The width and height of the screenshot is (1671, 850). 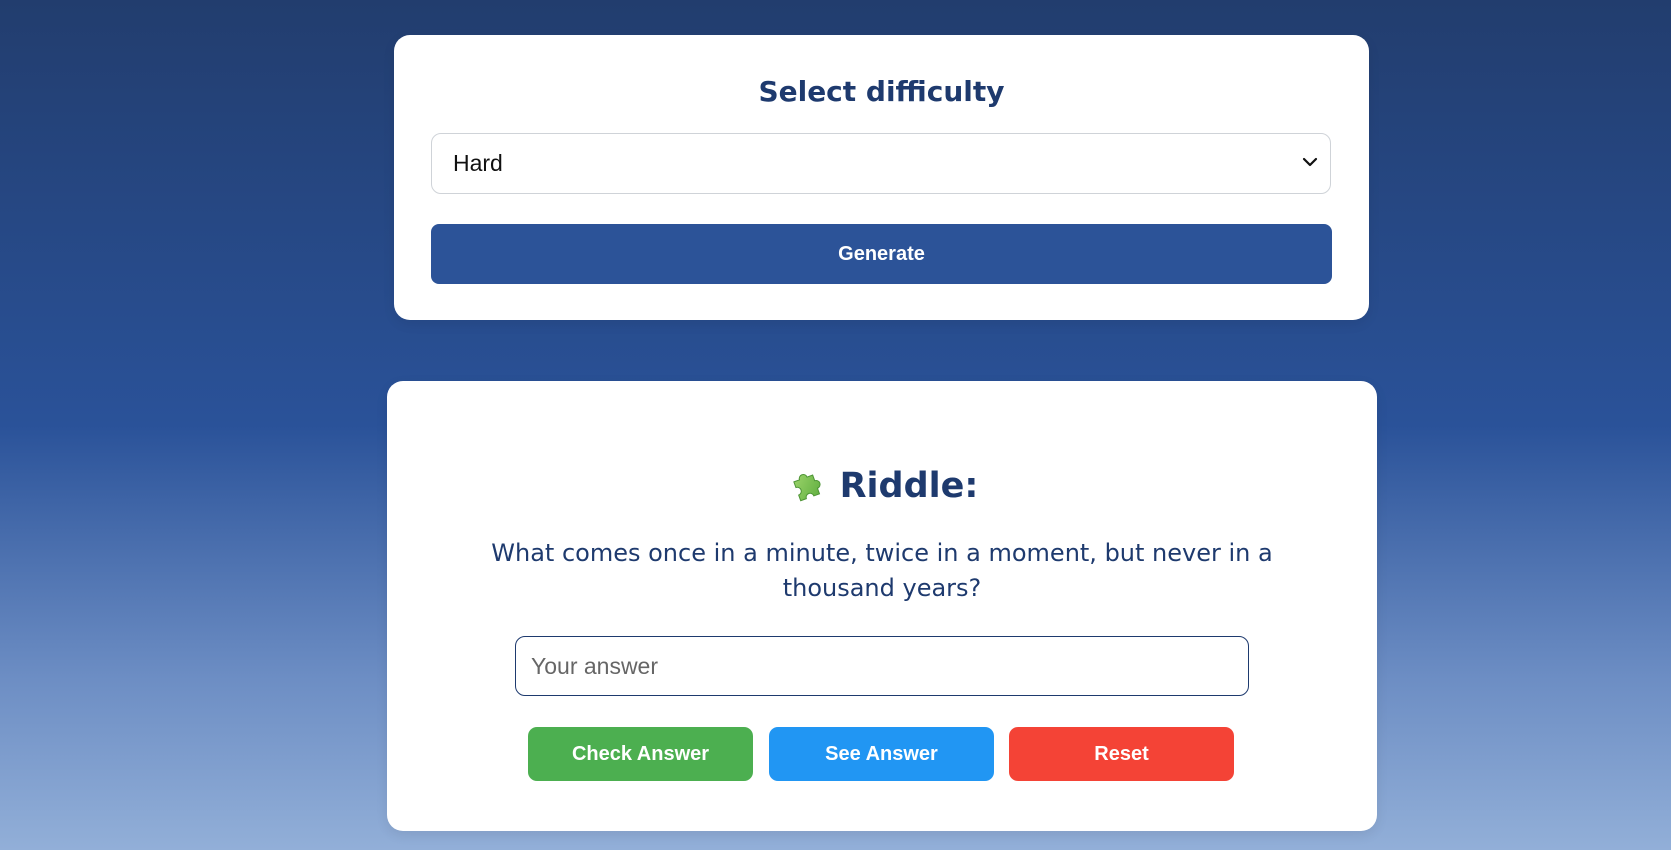 I want to click on puzzle-icon, so click(x=806, y=487).